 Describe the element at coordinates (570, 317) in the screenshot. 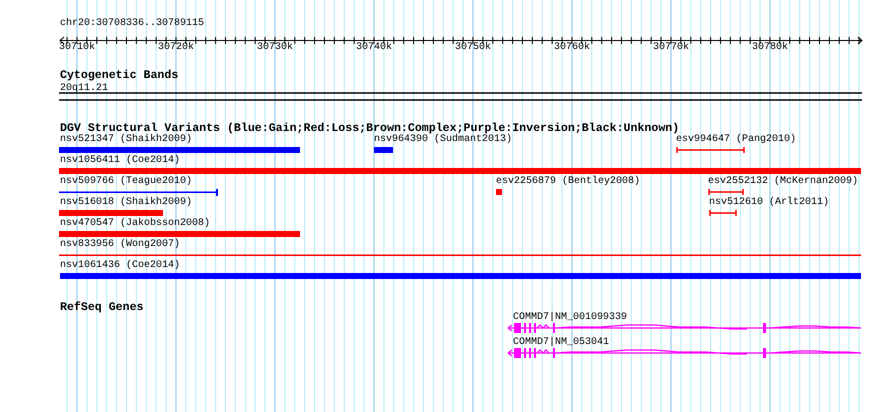

I see `gene-label: COMMD7|NM_001099339` at that location.